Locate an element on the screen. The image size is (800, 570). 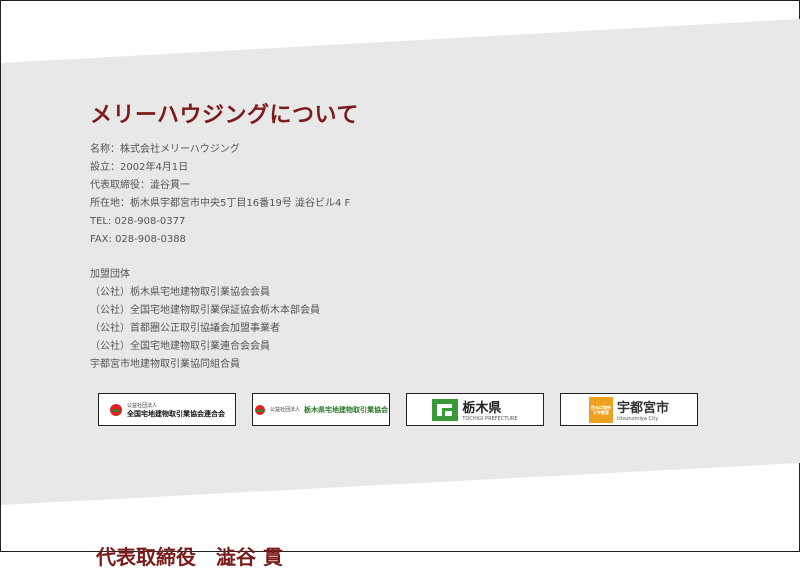
next-section-title: 代表取締役 澁谷 貫 is located at coordinates (189, 557).